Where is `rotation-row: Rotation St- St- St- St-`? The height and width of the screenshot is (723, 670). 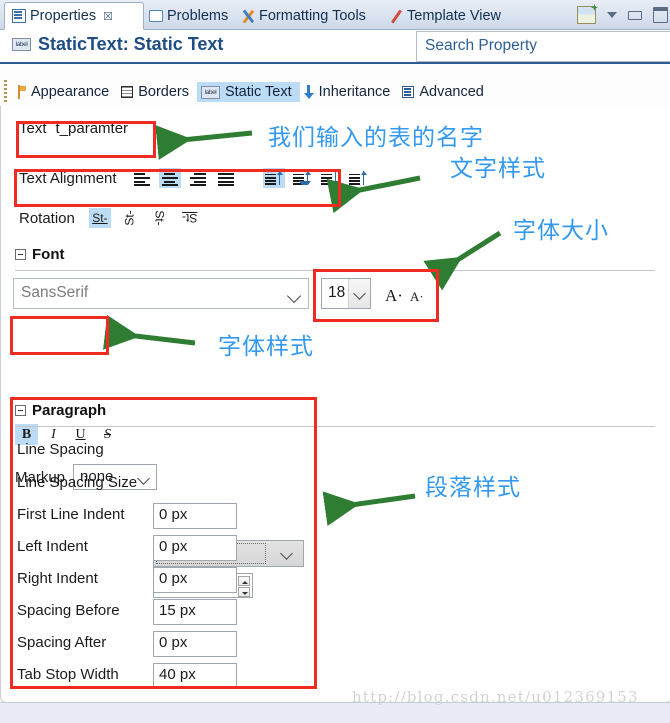
rotation-row: Rotation St- St- St- St- is located at coordinates (110, 218).